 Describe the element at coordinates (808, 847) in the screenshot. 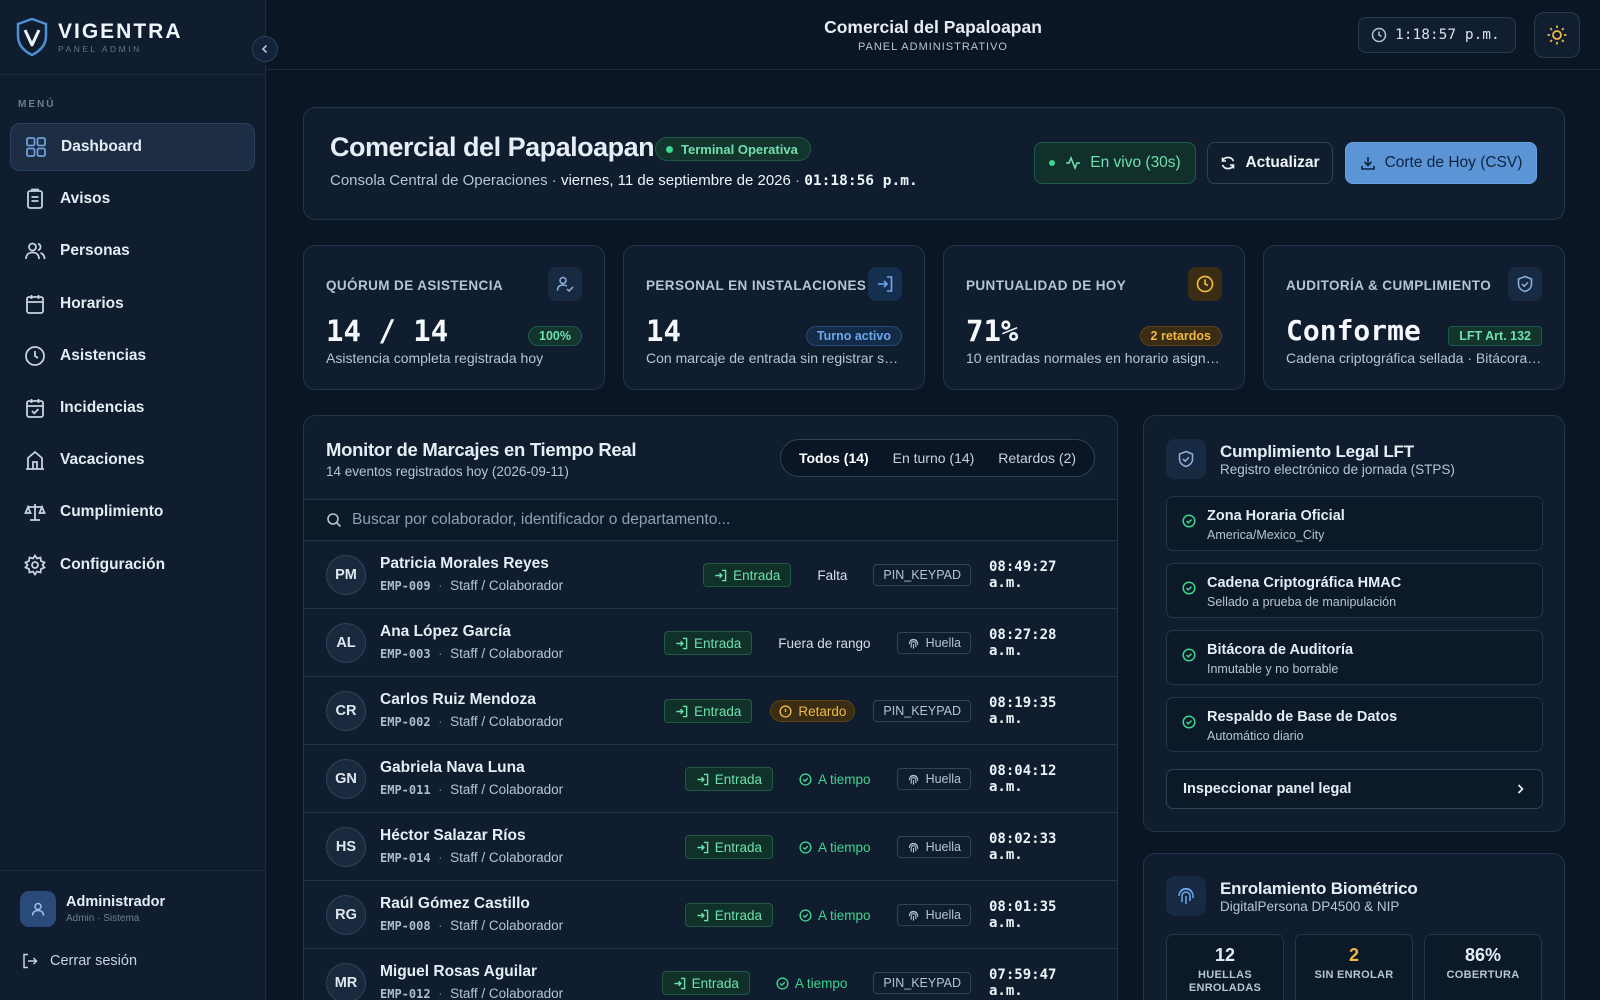

I see `check-circle-icon` at that location.